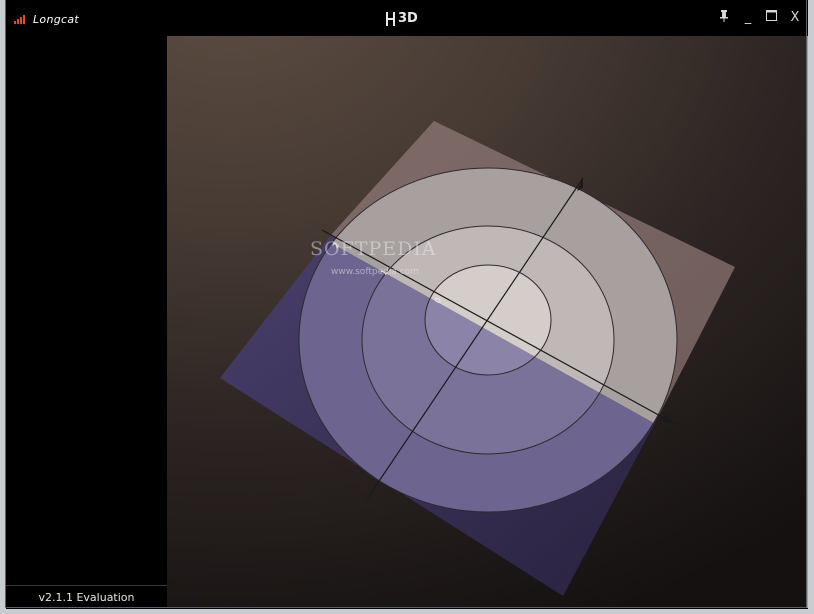 The width and height of the screenshot is (814, 614). I want to click on close-button: X, so click(795, 18).